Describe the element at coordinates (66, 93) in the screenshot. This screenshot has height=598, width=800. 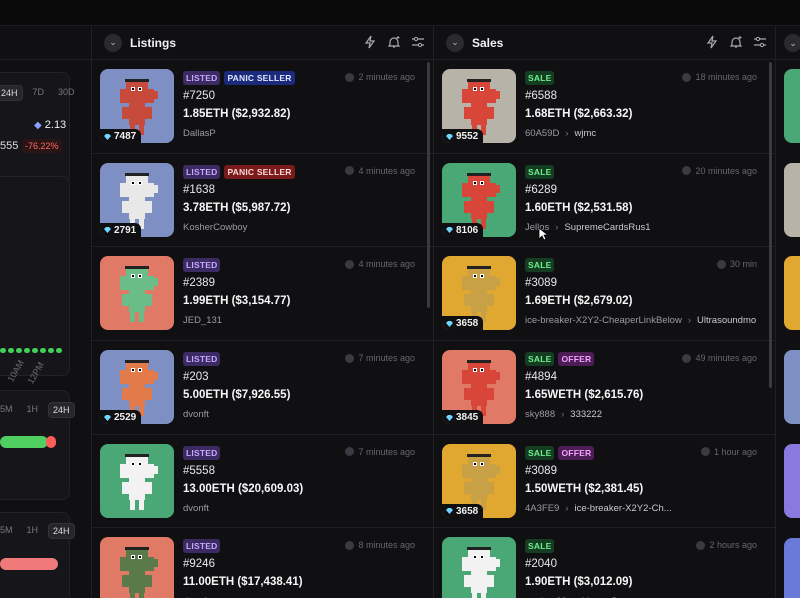
I see `timeframe-30d: 30D` at that location.